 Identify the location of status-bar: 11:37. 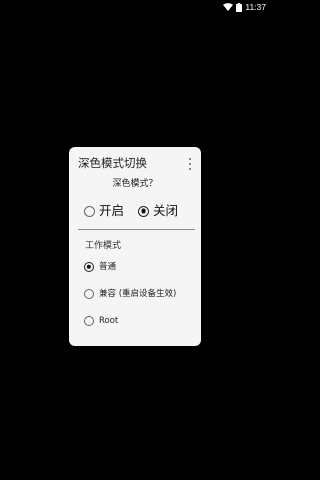
(135, 7).